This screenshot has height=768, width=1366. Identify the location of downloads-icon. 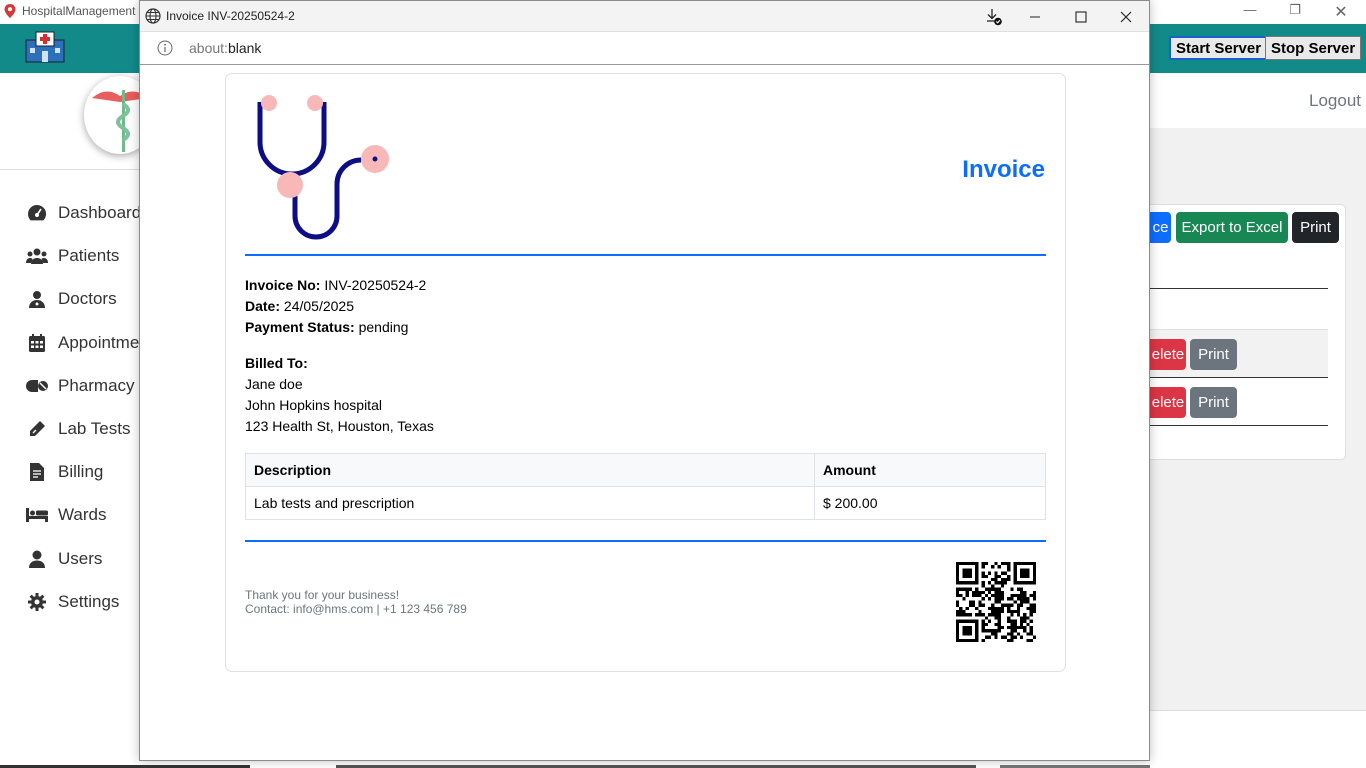
(994, 17).